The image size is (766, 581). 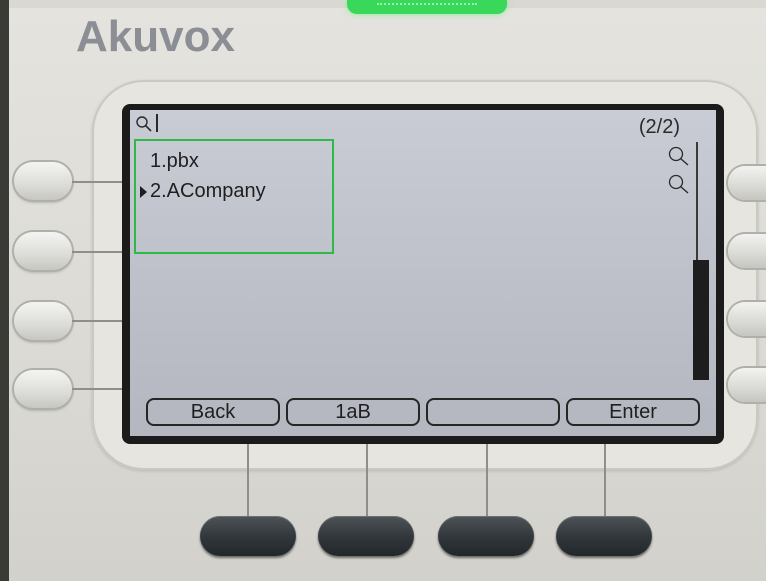 I want to click on brand-logo: Akuvox, so click(x=155, y=36).